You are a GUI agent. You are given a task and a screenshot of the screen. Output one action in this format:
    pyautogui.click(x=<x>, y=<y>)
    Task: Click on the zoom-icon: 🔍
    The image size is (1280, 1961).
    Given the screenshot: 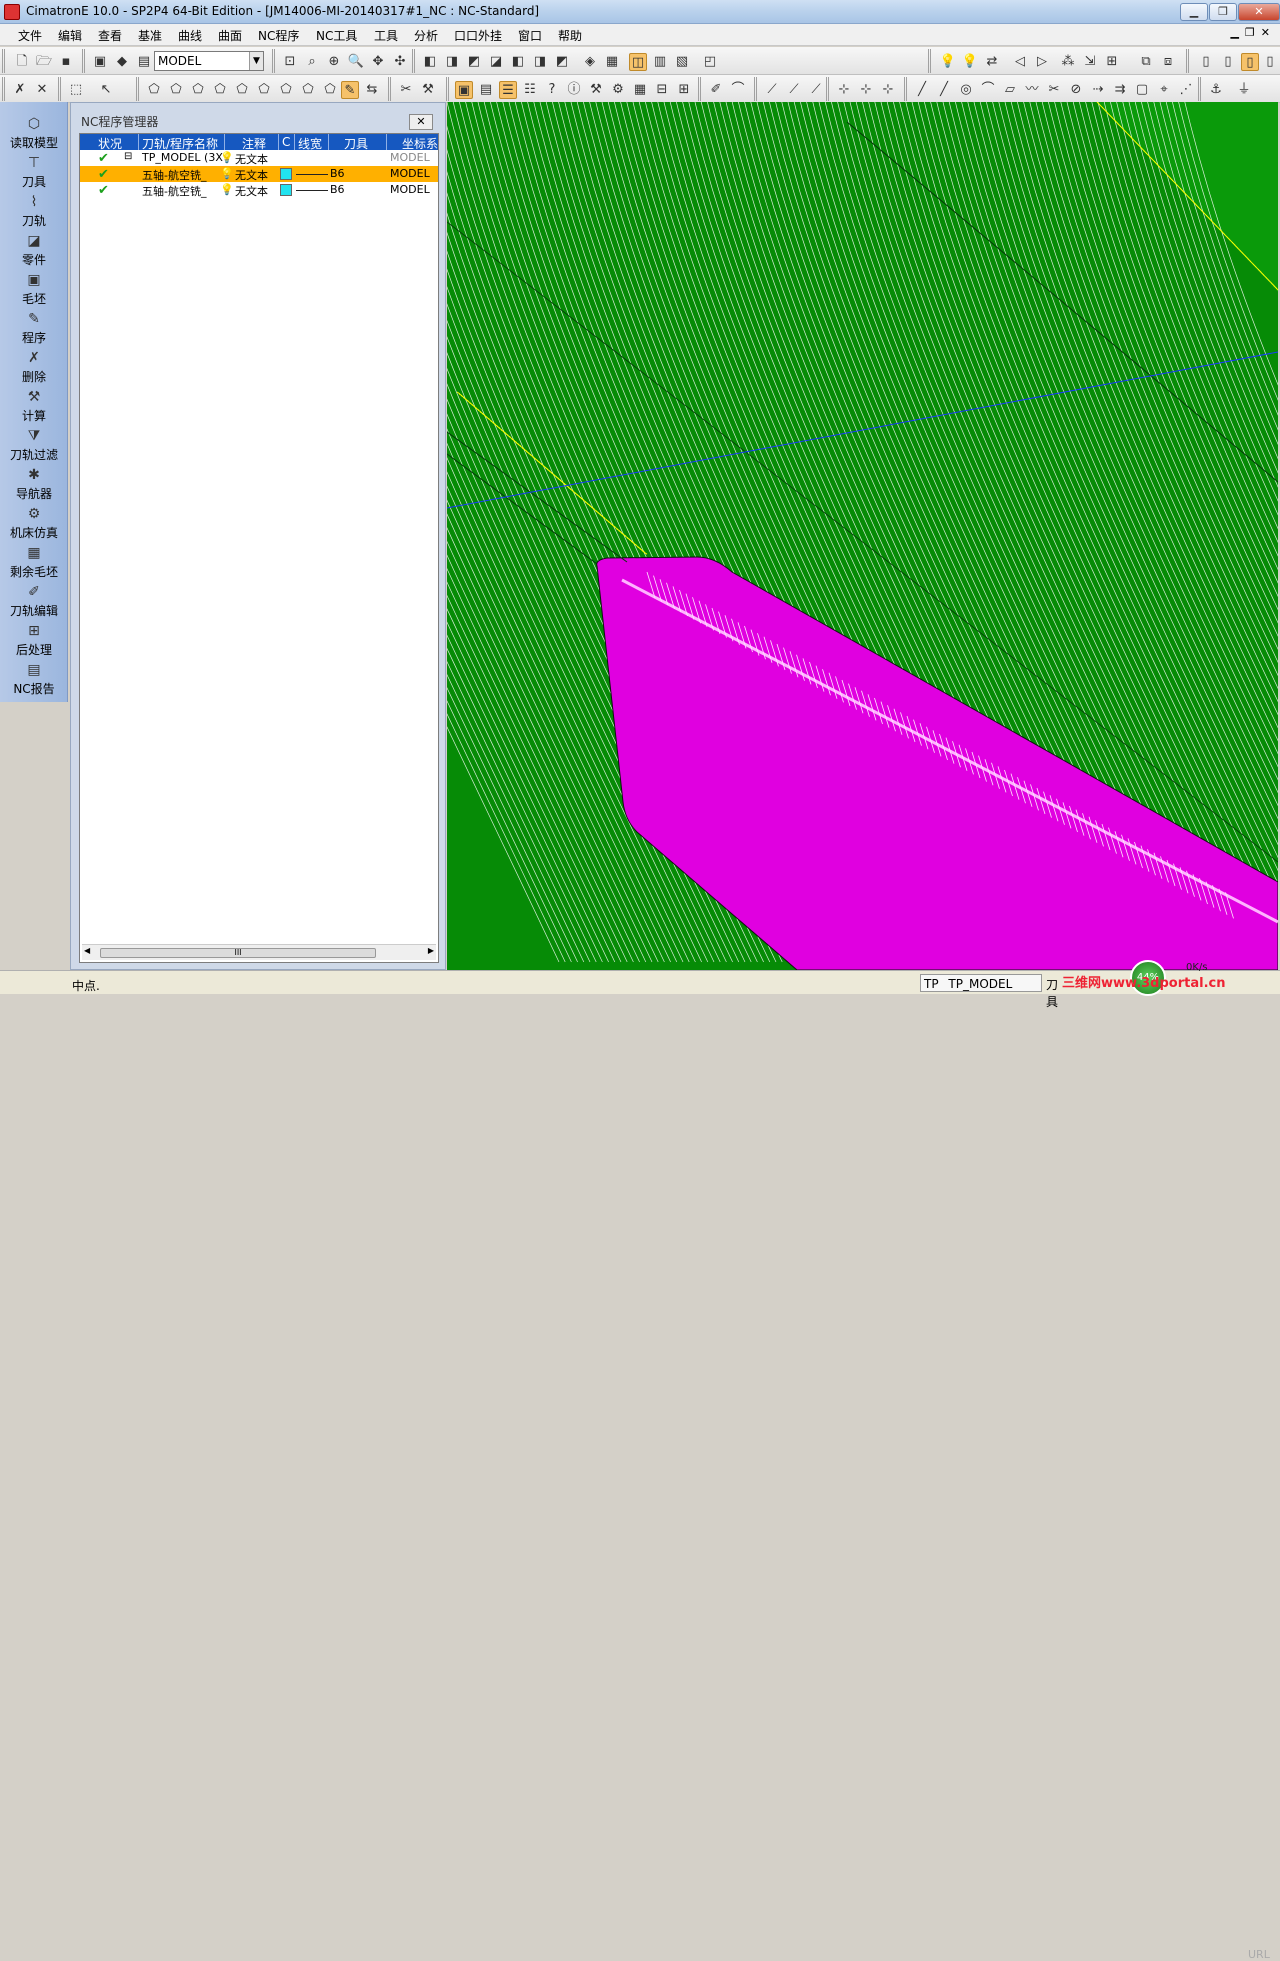 What is the action you would take?
    pyautogui.click(x=356, y=62)
    